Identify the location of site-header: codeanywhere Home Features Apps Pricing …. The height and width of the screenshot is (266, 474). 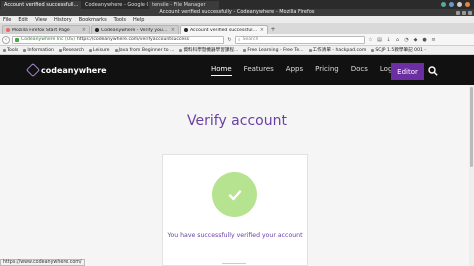
(237, 70).